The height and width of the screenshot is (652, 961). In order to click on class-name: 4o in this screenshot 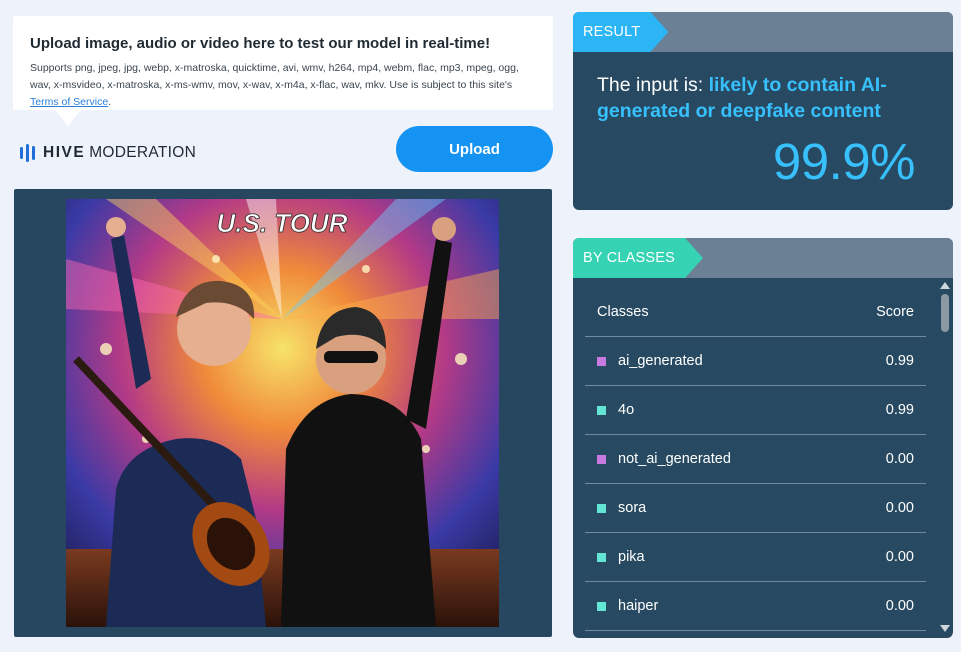, I will do `click(626, 410)`.